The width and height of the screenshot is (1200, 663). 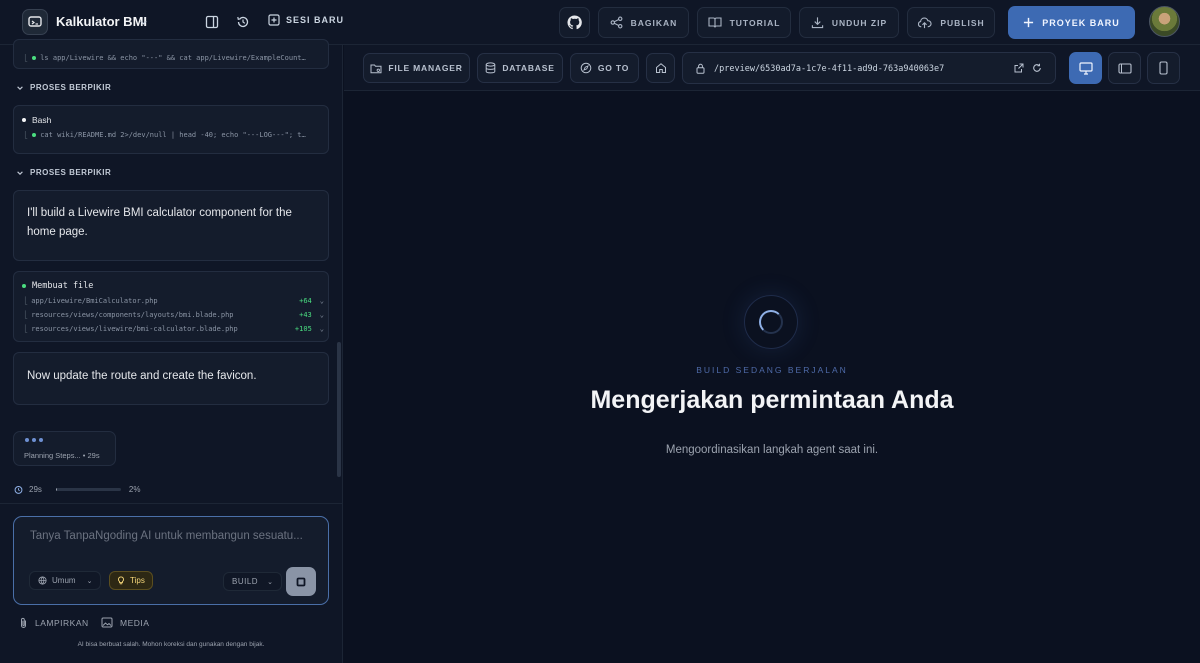 I want to click on tutorial-label: TUTORIAL, so click(x=755, y=22).